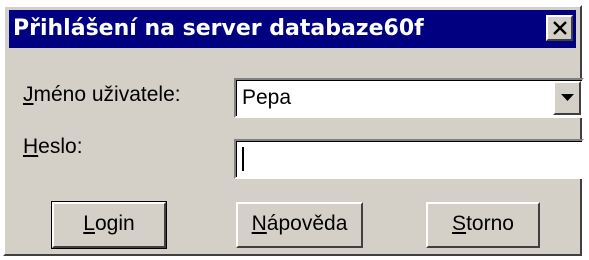 The width and height of the screenshot is (589, 260). I want to click on help-button-accel: N, so click(259, 223).